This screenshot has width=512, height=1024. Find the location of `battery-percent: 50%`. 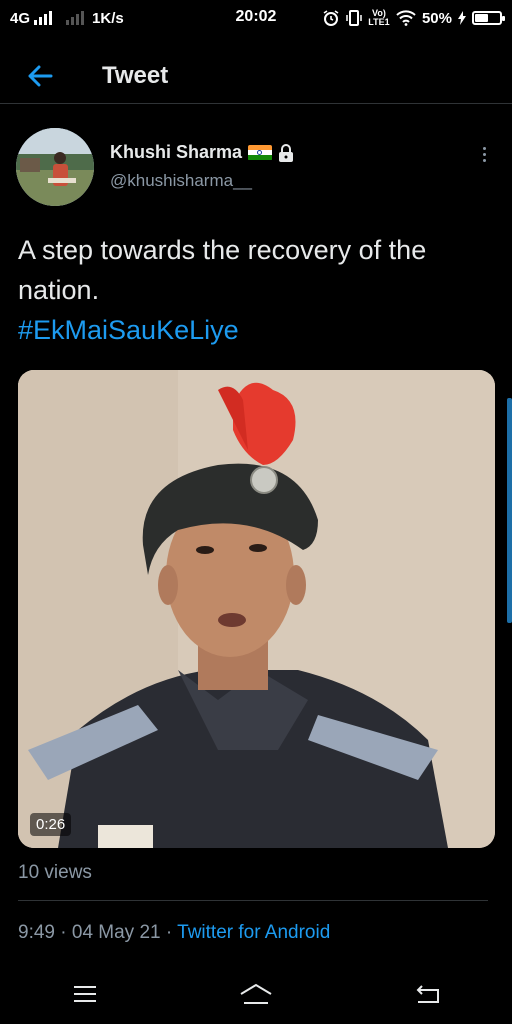

battery-percent: 50% is located at coordinates (436, 18).